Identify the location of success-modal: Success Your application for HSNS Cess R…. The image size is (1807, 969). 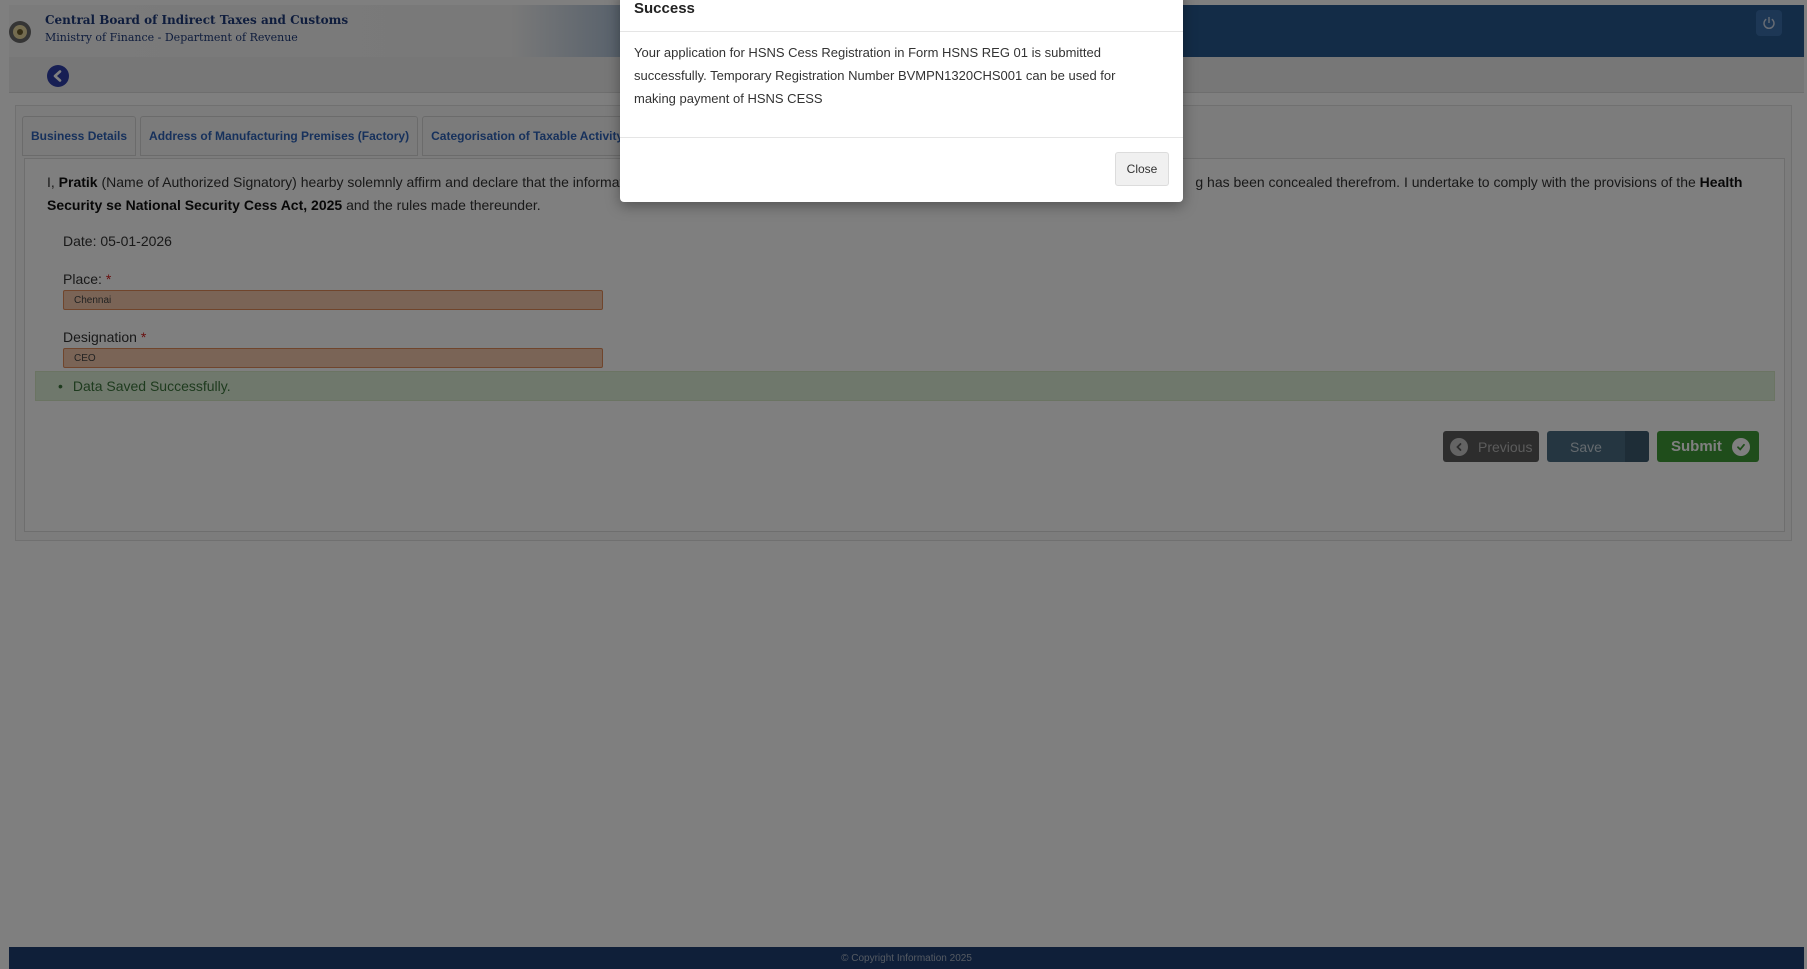
(901, 101).